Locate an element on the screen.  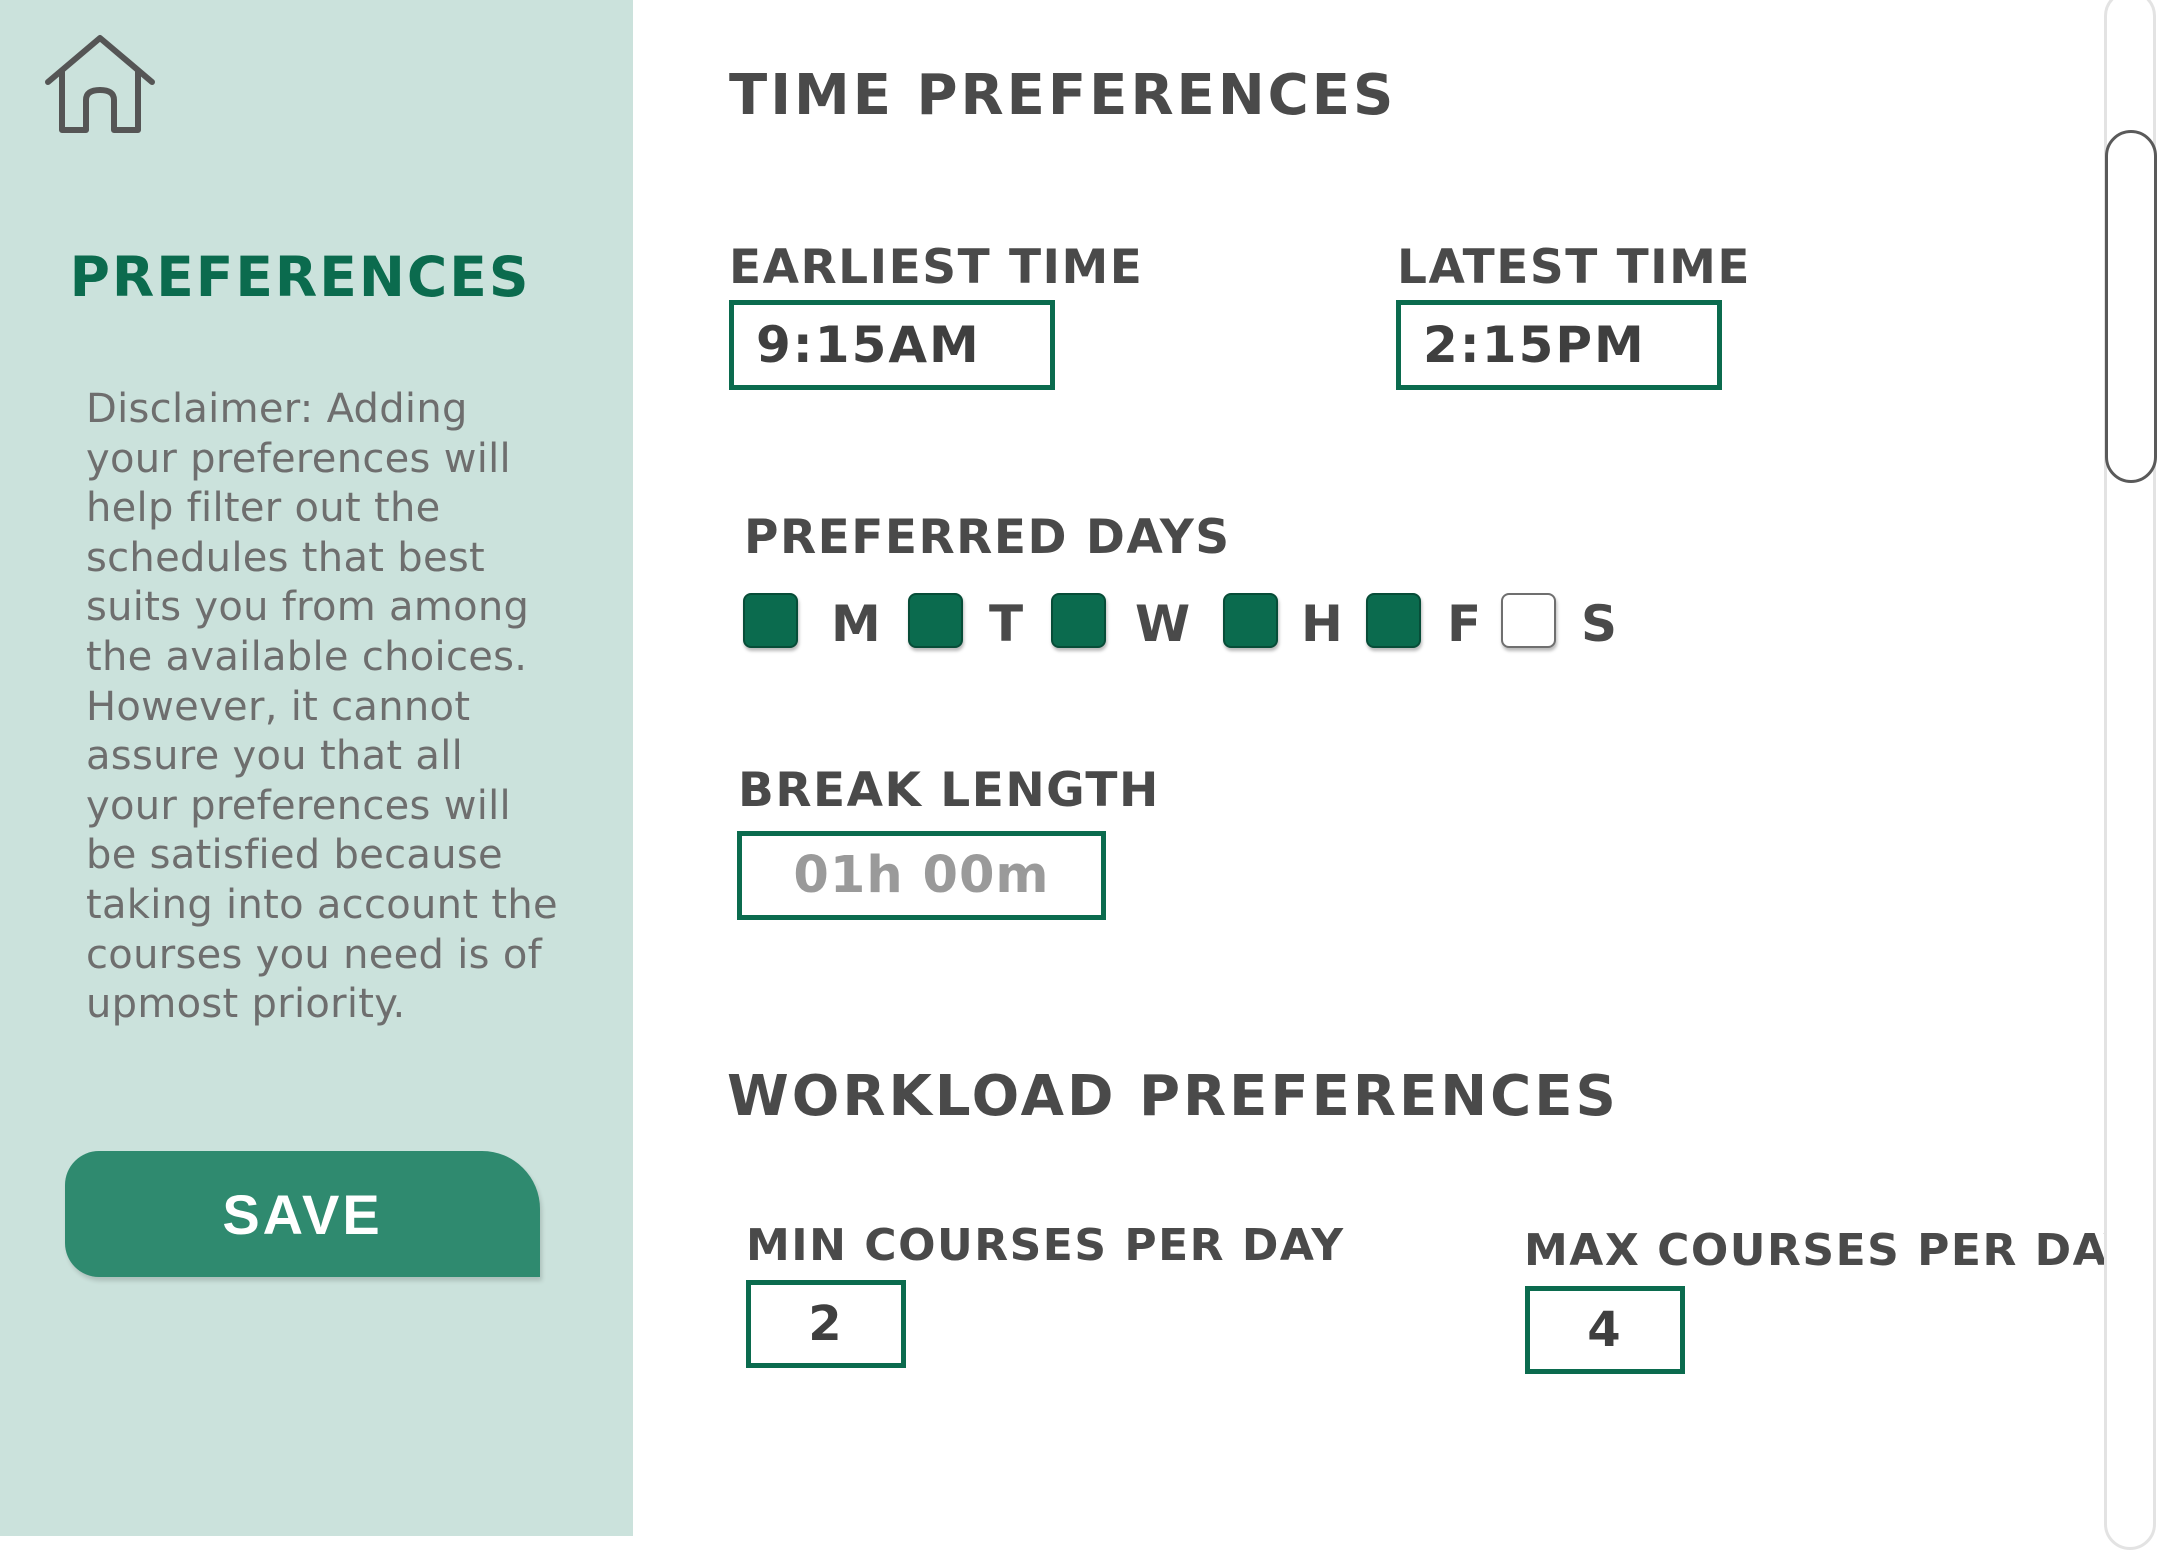
max-courses-label: MAX COURSES PER DAY is located at coordinates (1831, 1250).